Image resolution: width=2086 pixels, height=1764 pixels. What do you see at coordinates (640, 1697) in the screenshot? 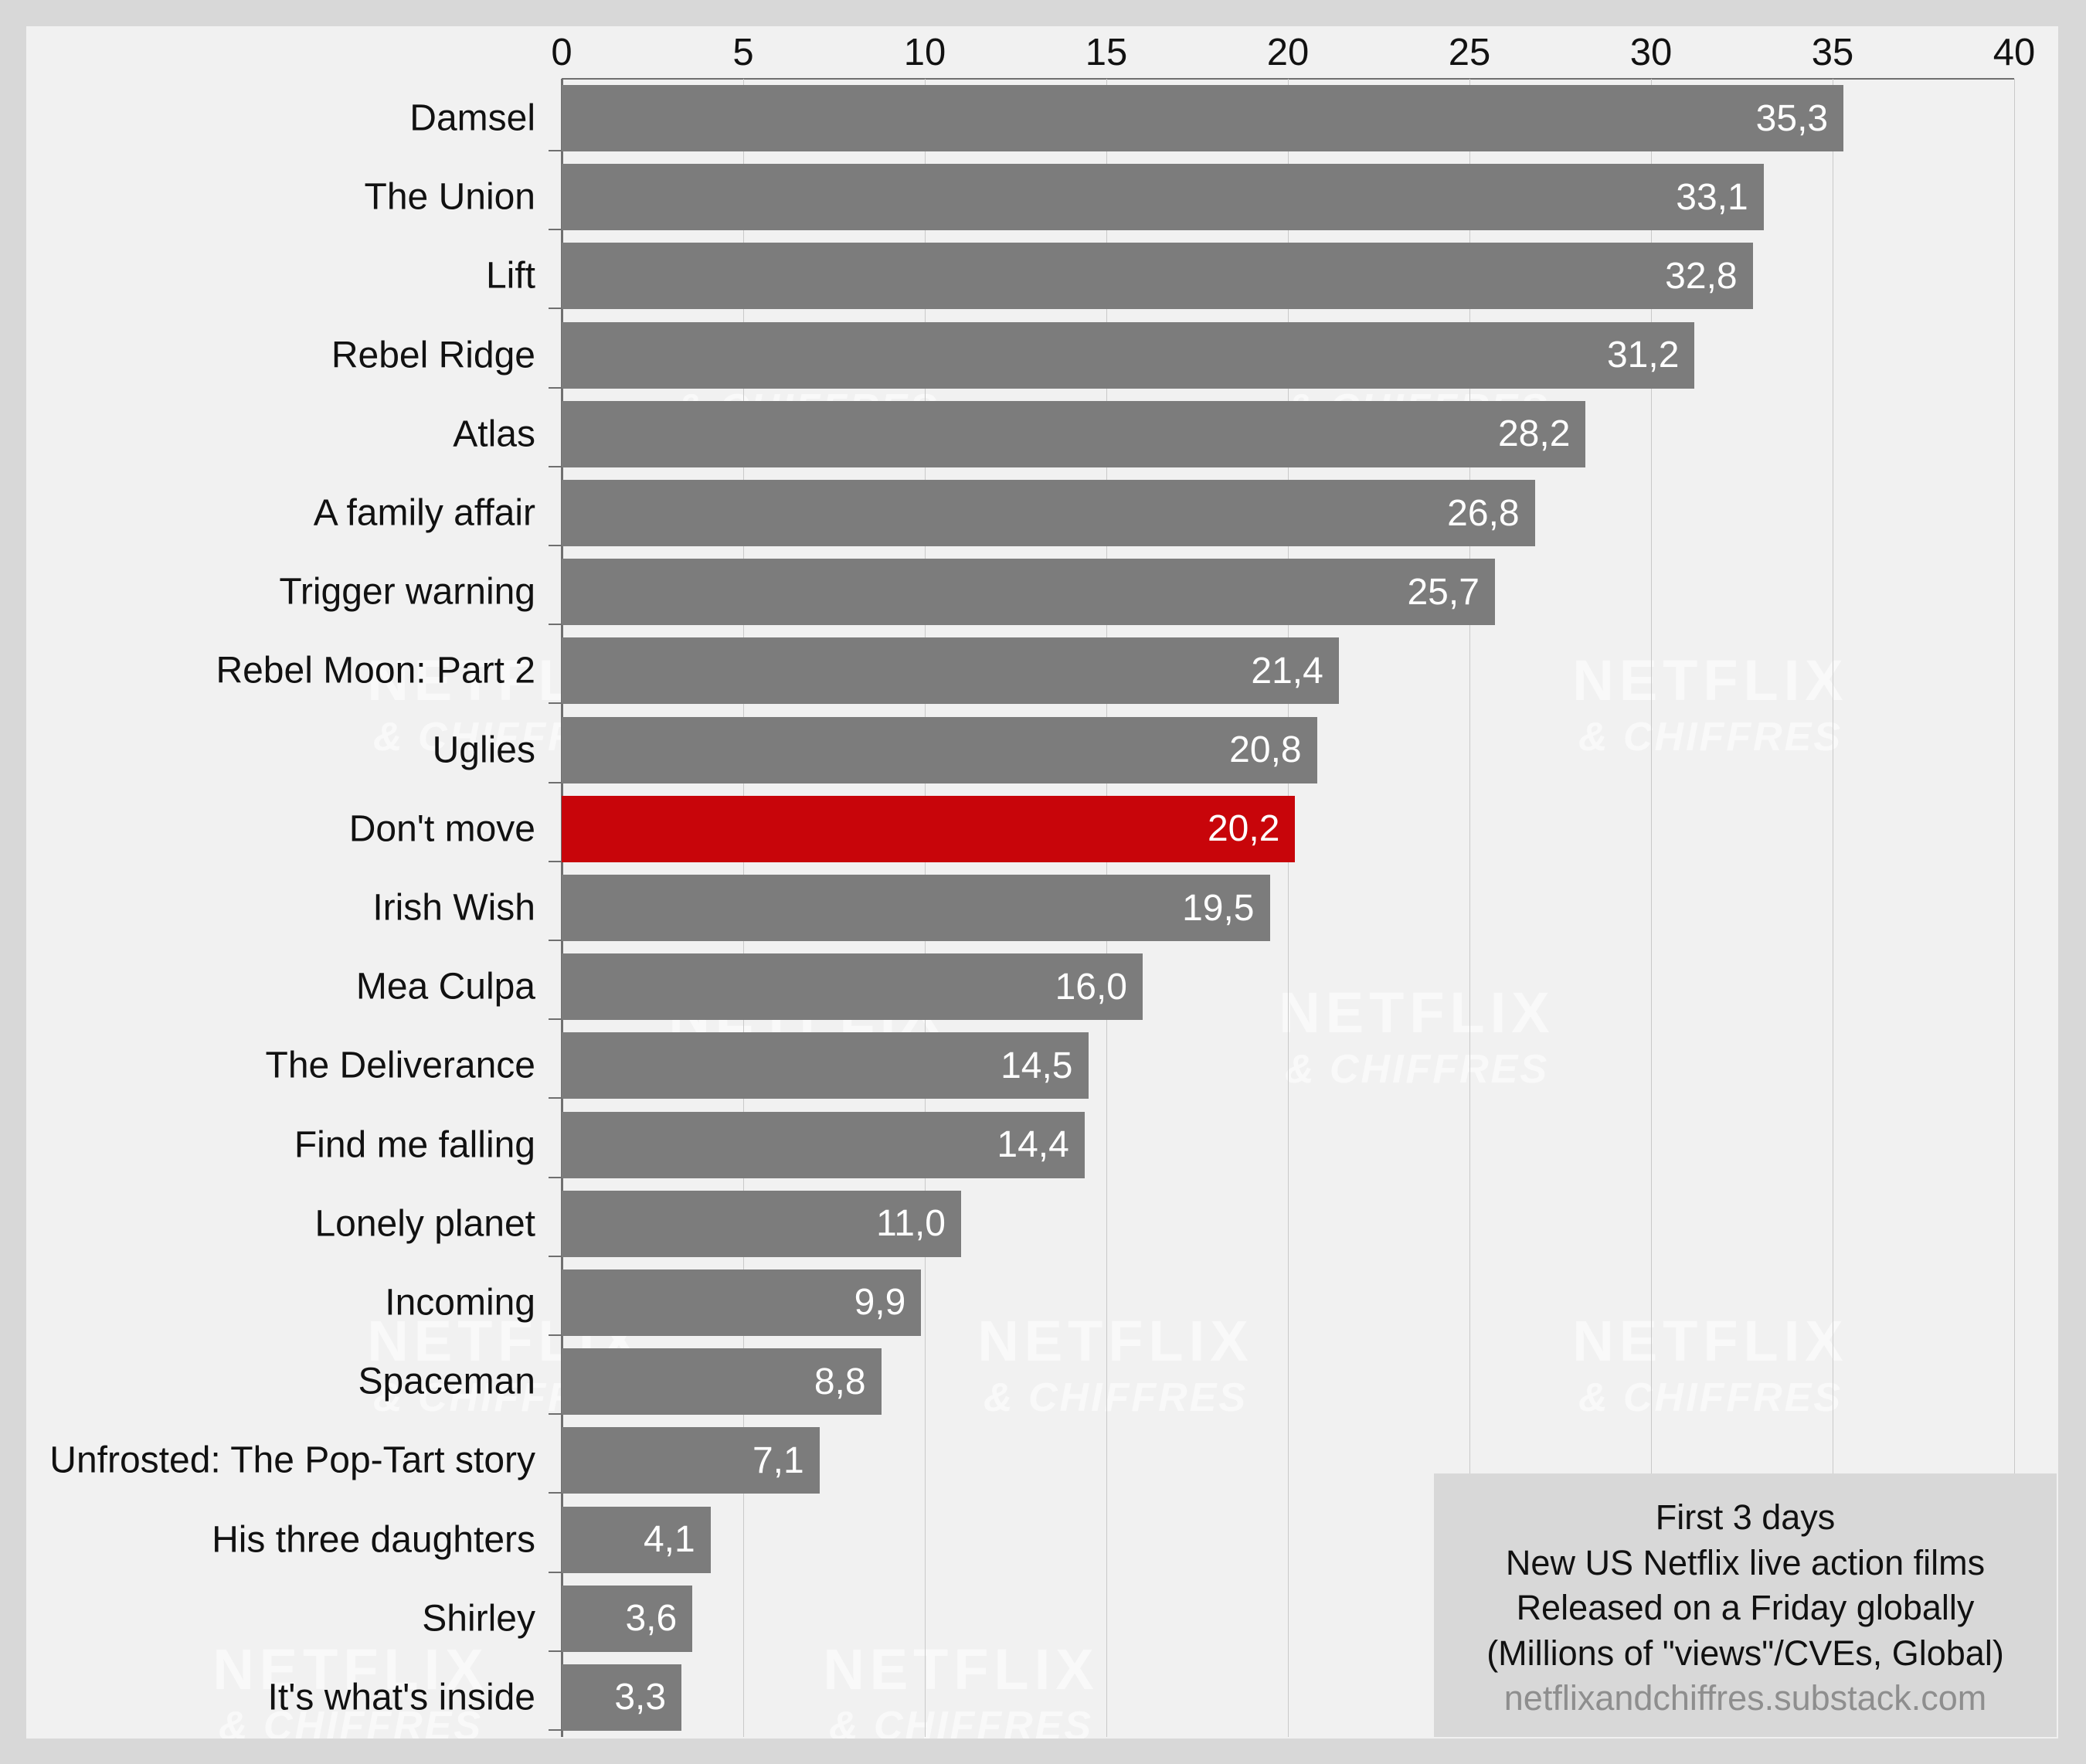
I see `bar-value-label: 3,3` at bounding box center [640, 1697].